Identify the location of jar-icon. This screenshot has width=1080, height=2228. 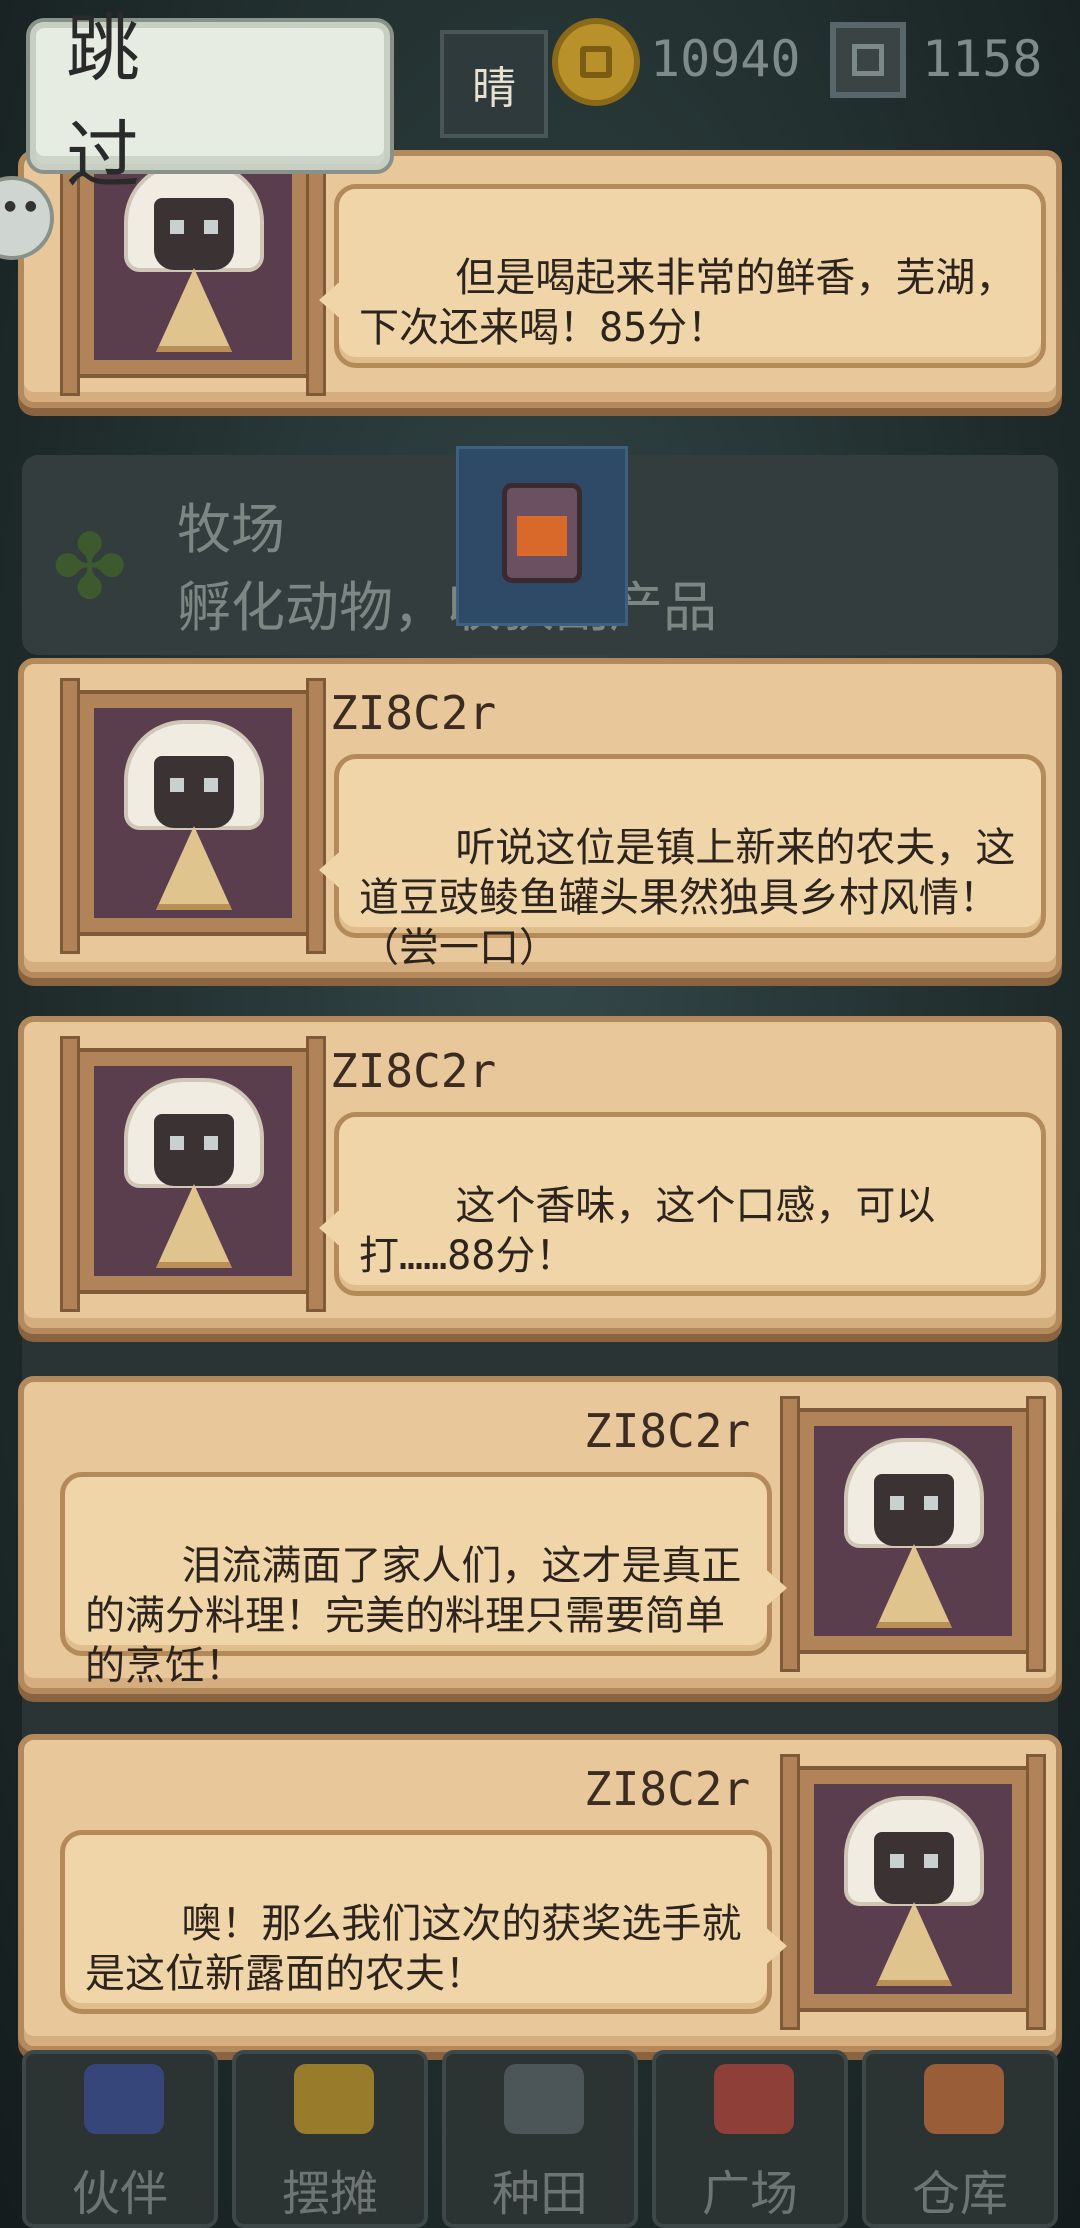
(542, 533).